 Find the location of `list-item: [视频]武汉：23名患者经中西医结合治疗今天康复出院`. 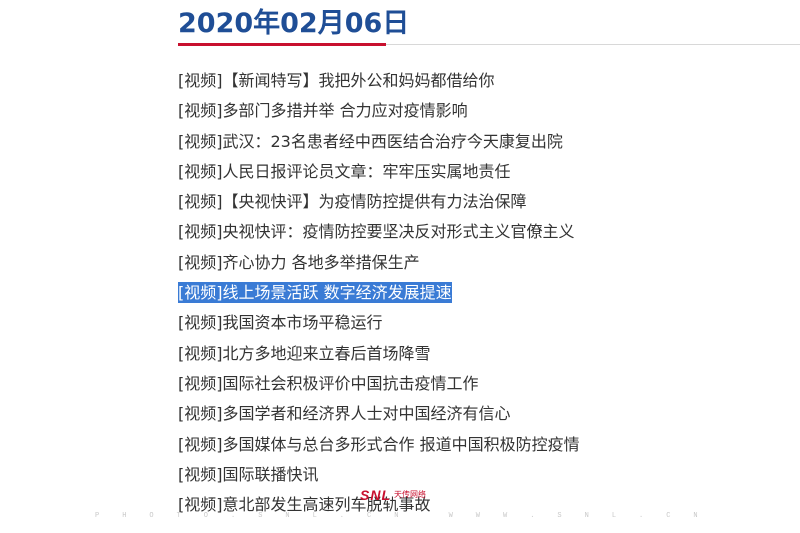

list-item: [视频]武汉：23名患者经中西医结合治疗今天康复出院 is located at coordinates (478, 142).